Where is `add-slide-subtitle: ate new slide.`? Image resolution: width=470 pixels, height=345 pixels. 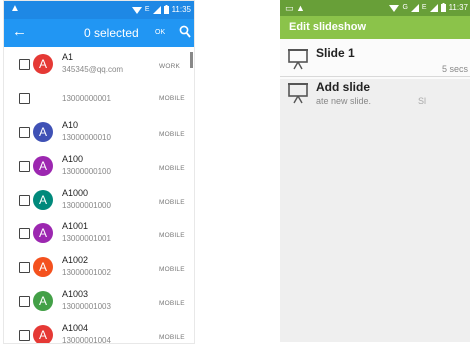 add-slide-subtitle: ate new slide. is located at coordinates (344, 101).